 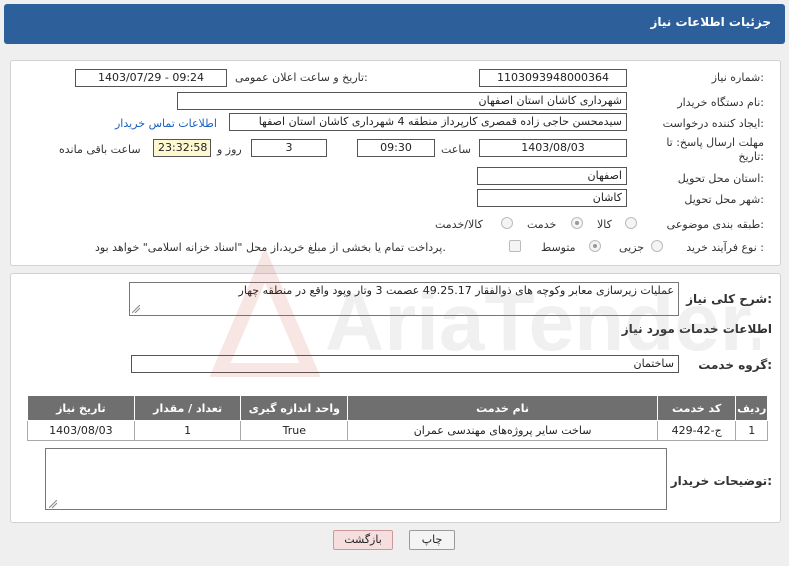 I want to click on col-service-name: نام خدمت, so click(x=502, y=408).